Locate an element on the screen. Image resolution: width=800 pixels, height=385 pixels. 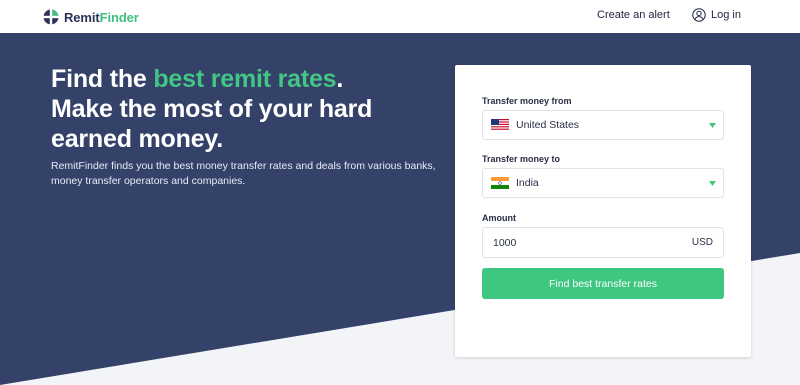
to-country-value: India is located at coordinates (527, 183).